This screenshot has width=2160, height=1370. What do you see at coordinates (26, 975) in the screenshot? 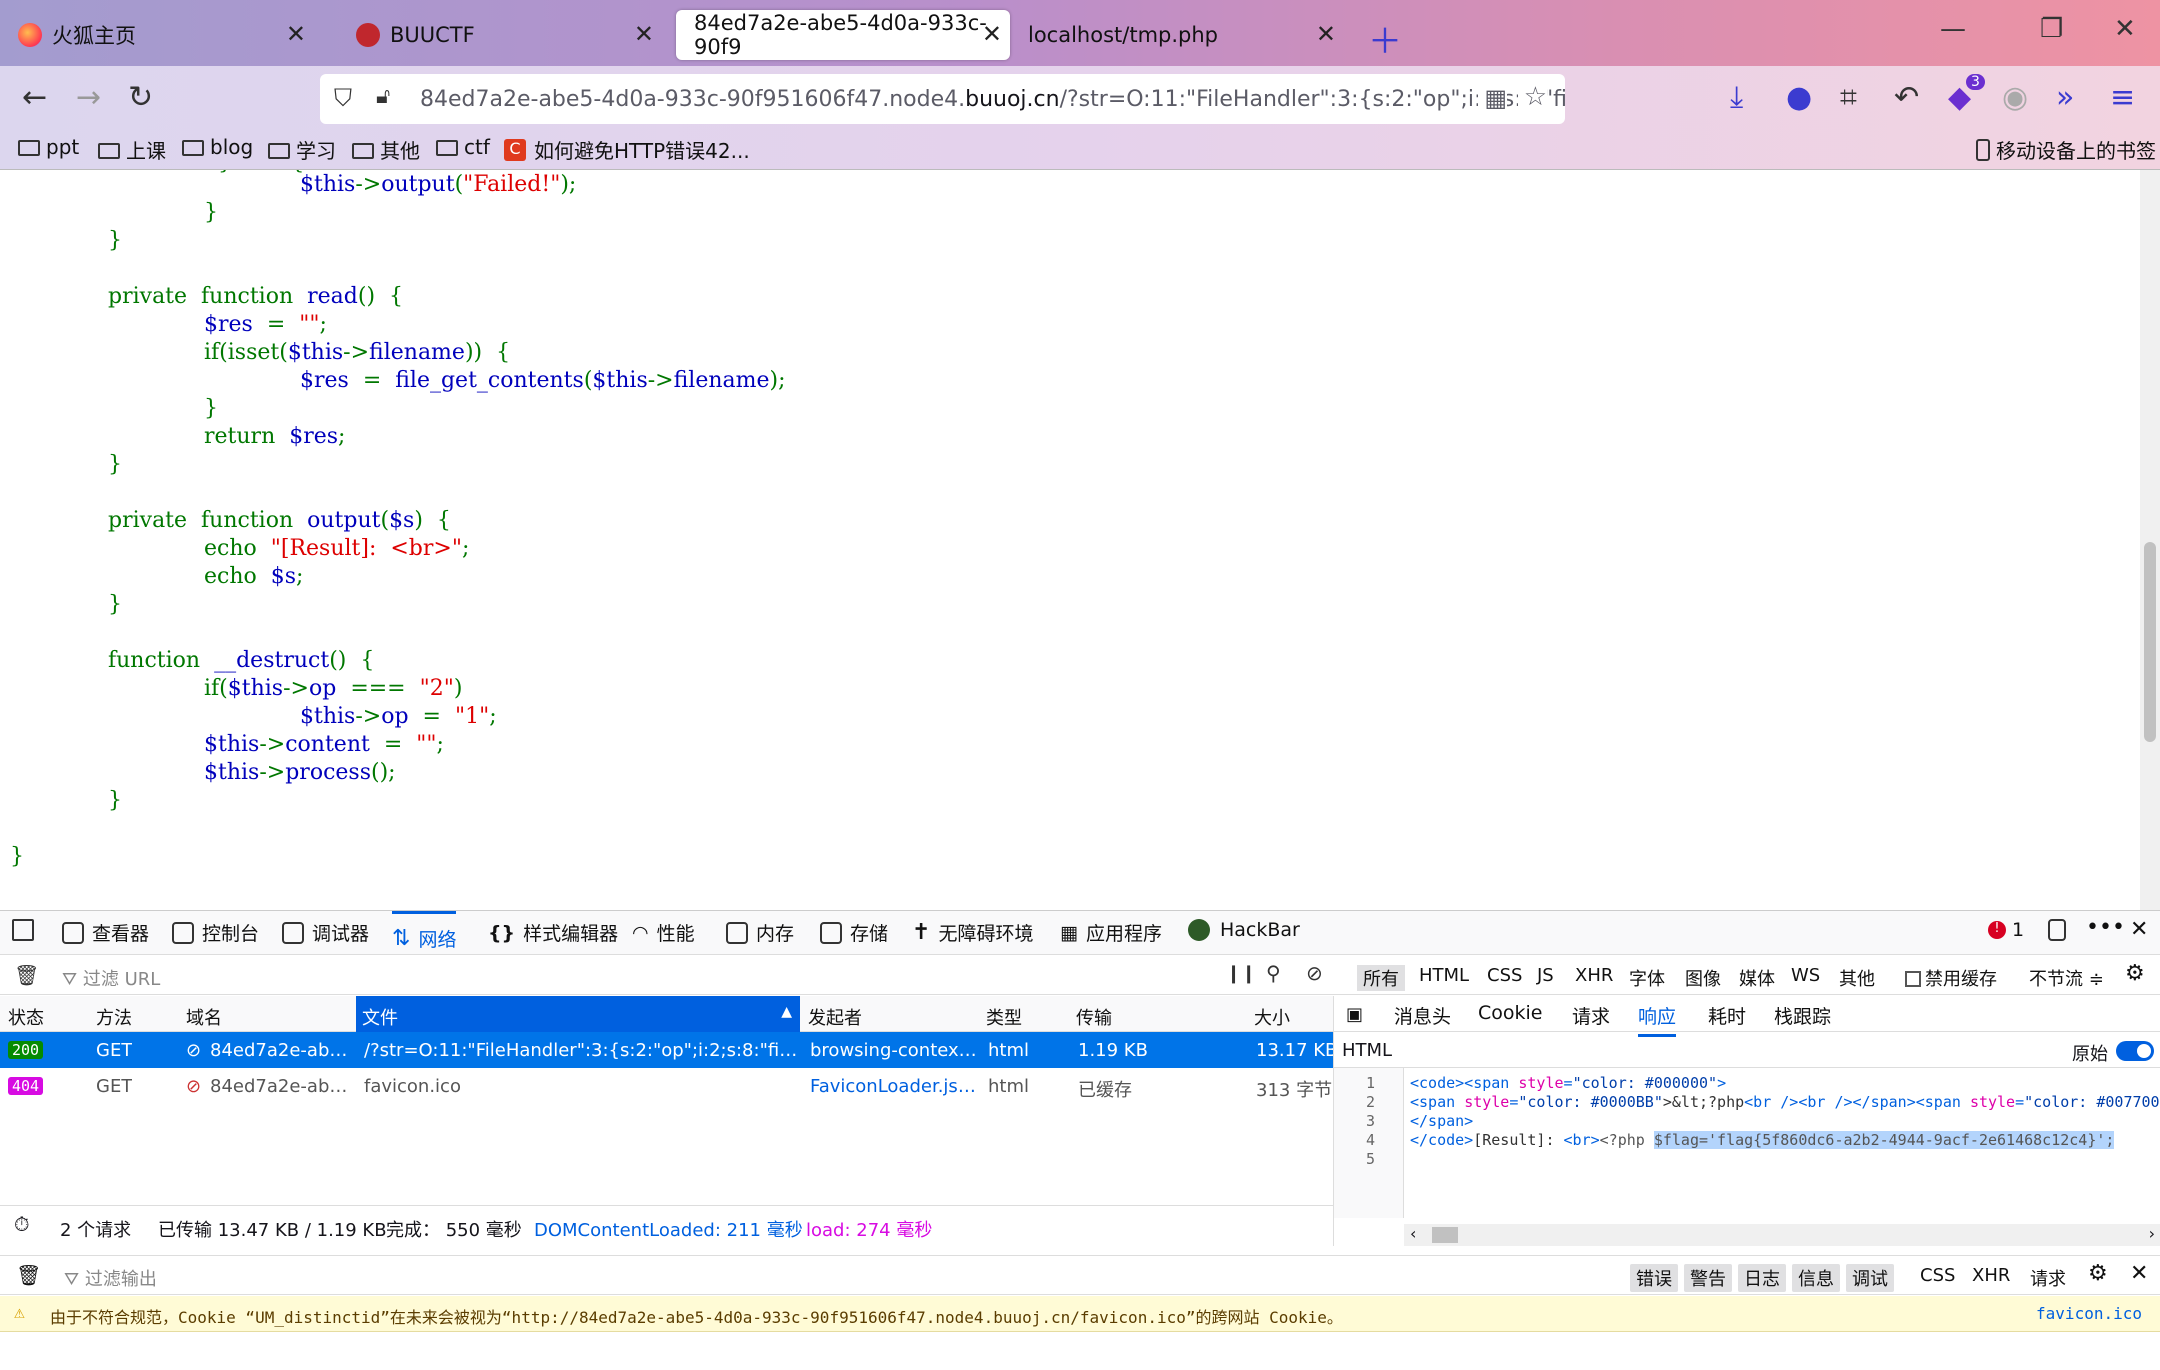
I see `trash-icon: 🗑︎` at bounding box center [26, 975].